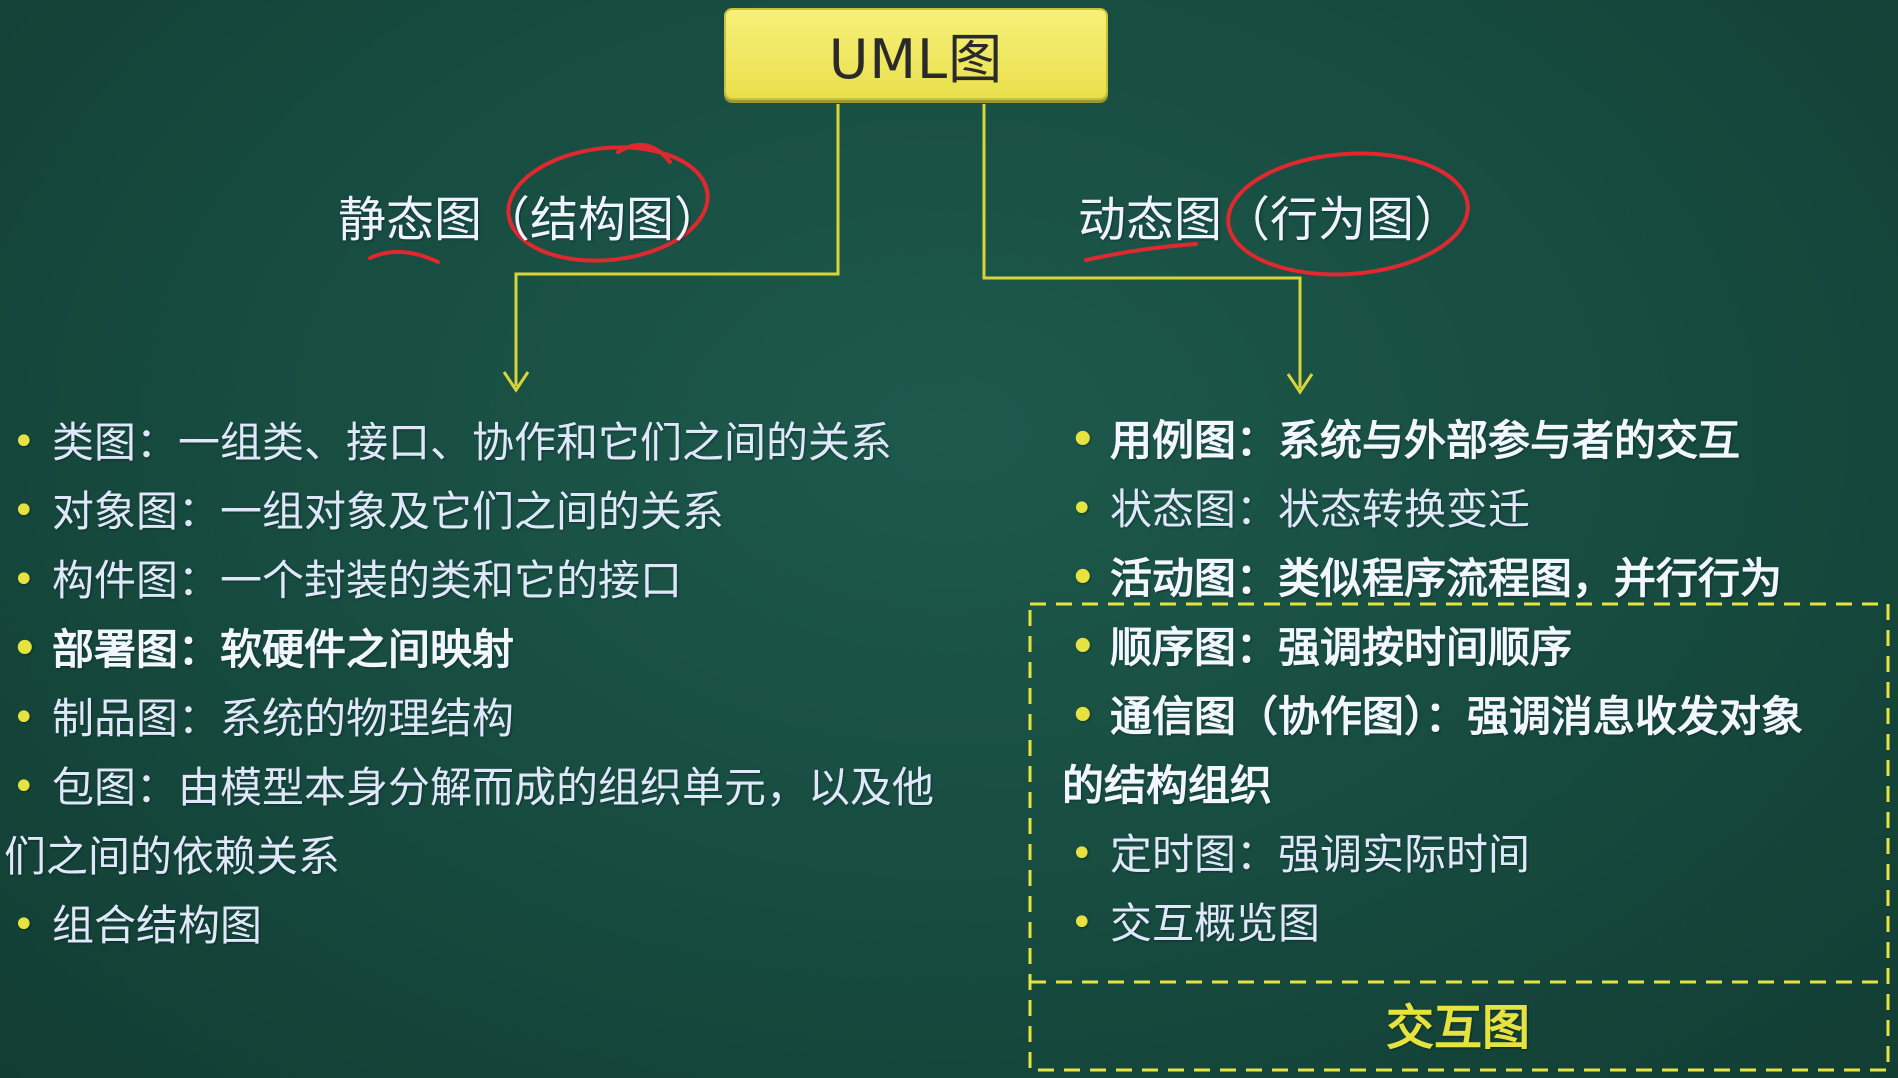 The height and width of the screenshot is (1078, 1898). I want to click on annotation-underline-static, so click(404, 256).